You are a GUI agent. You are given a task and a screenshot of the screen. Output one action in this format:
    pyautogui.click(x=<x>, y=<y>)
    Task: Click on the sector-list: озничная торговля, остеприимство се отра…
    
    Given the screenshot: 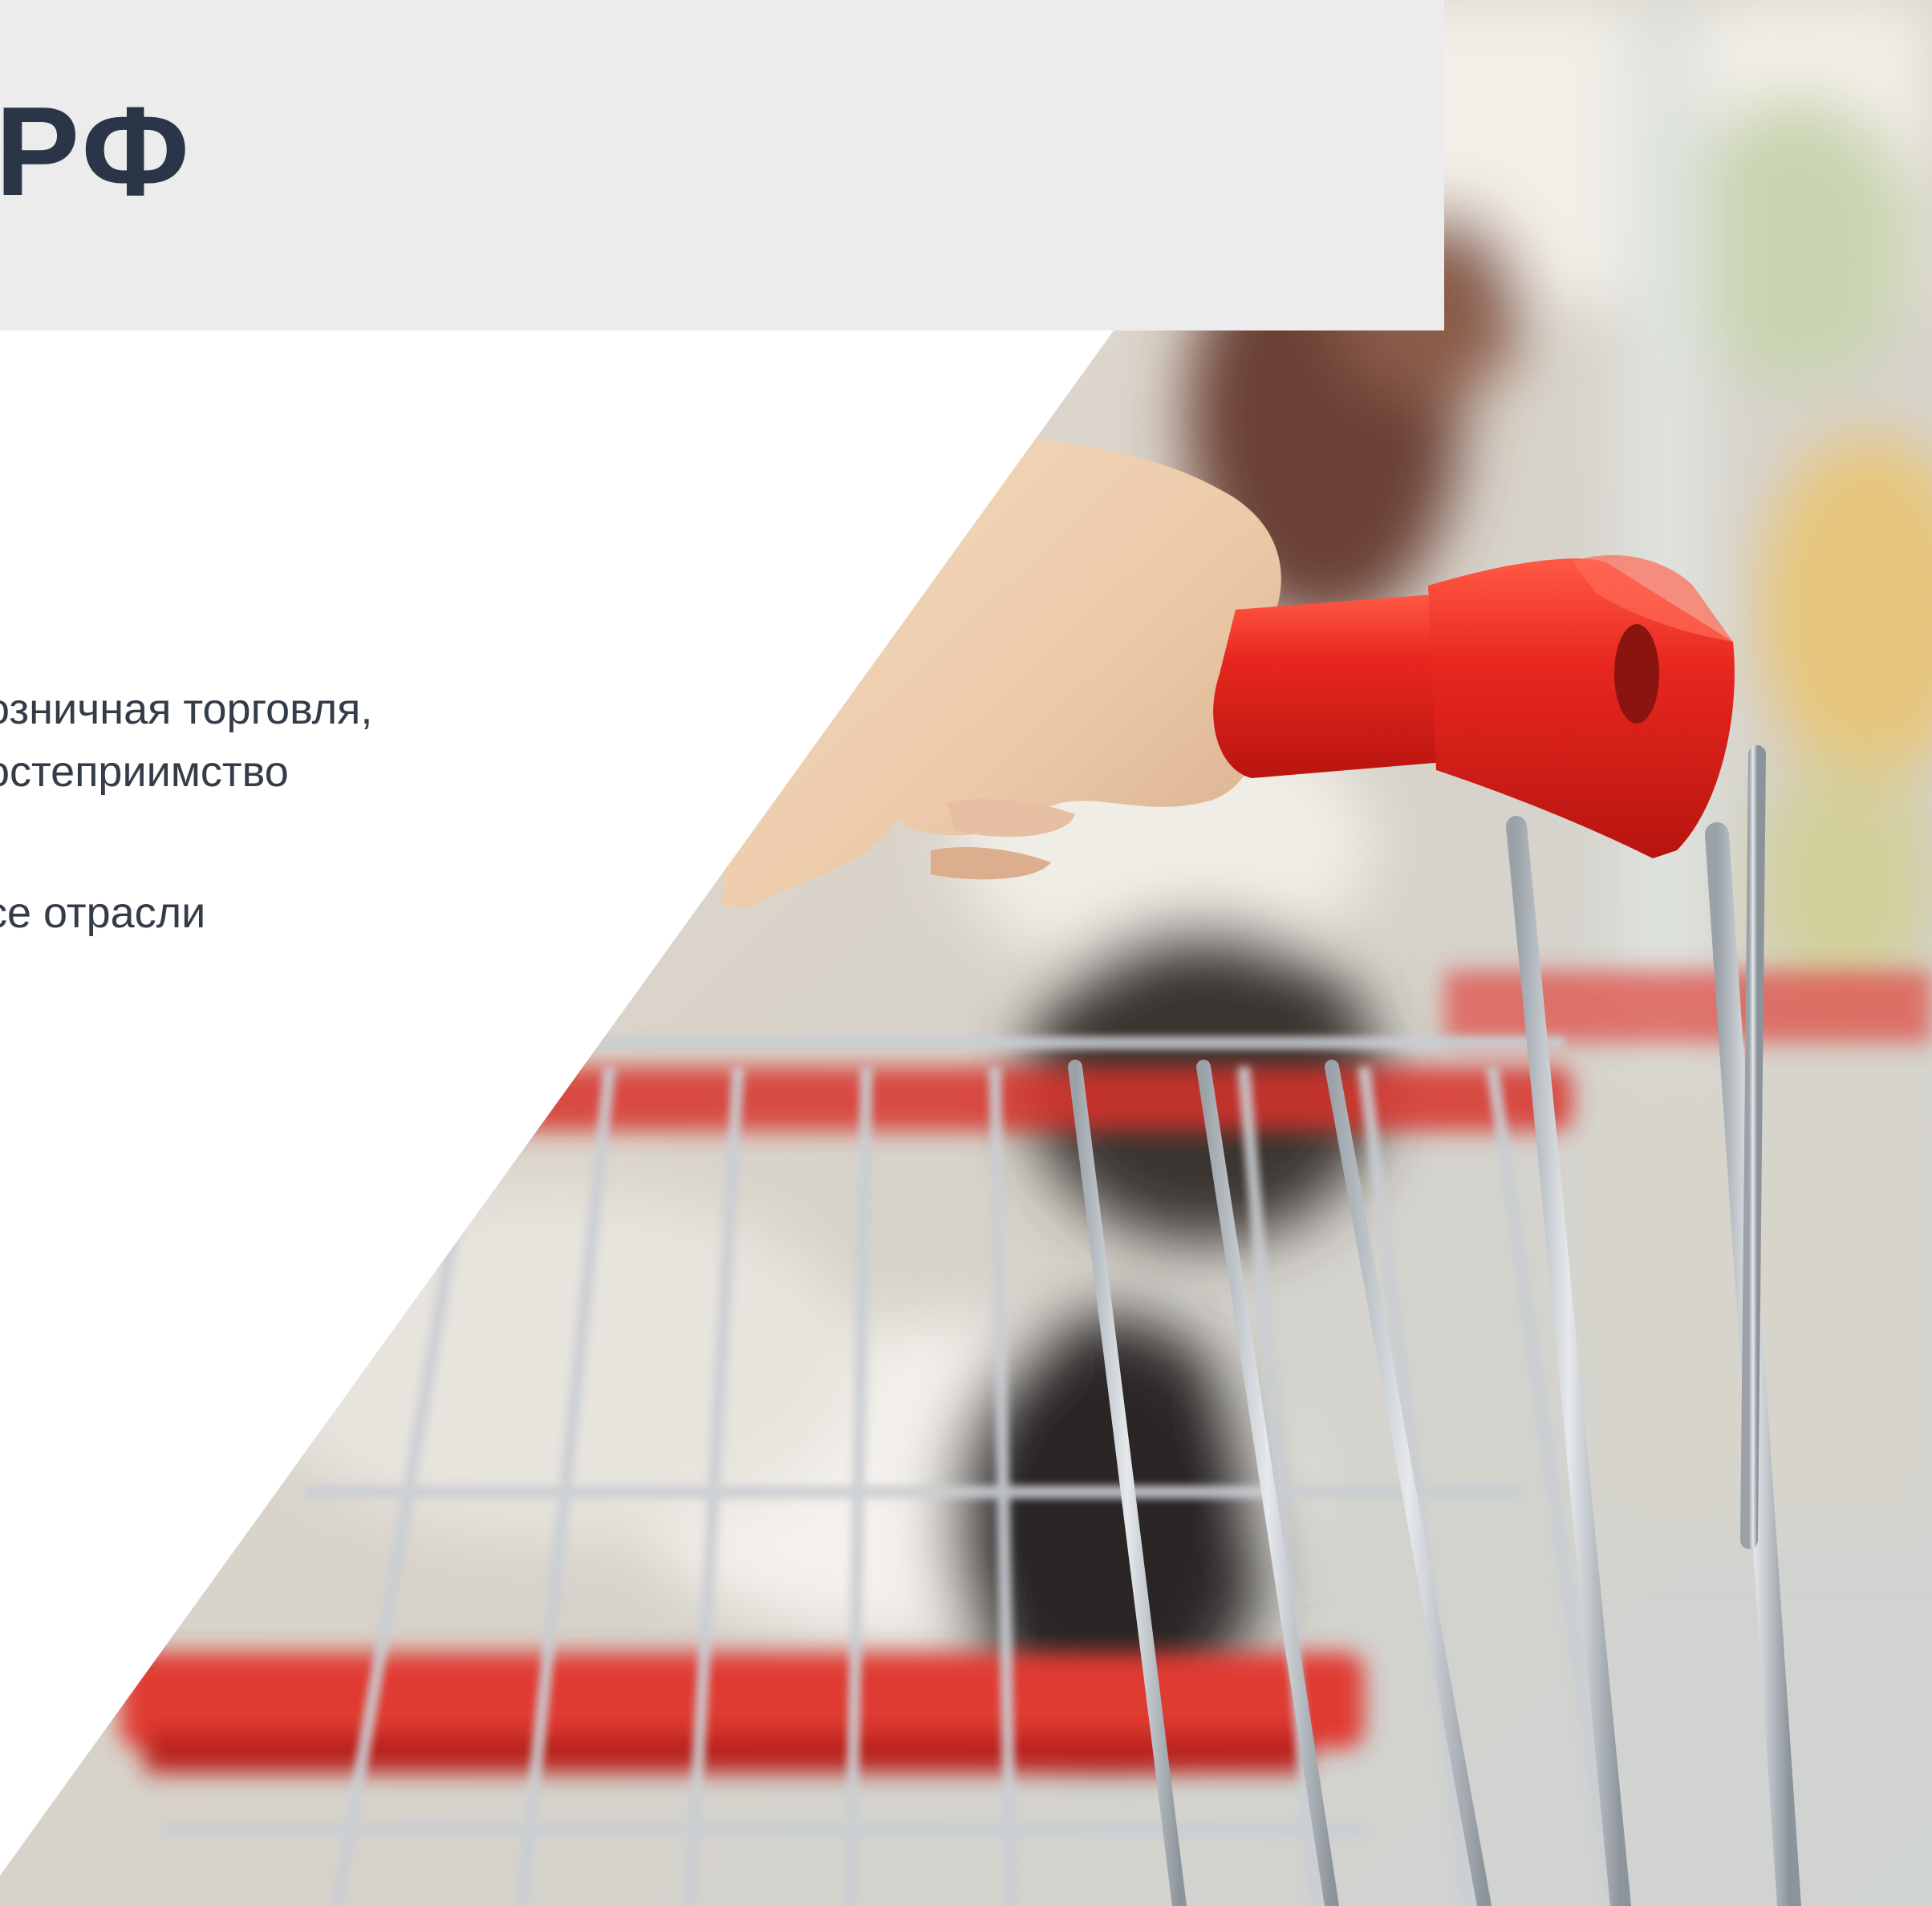 What is the action you would take?
    pyautogui.click(x=186, y=811)
    